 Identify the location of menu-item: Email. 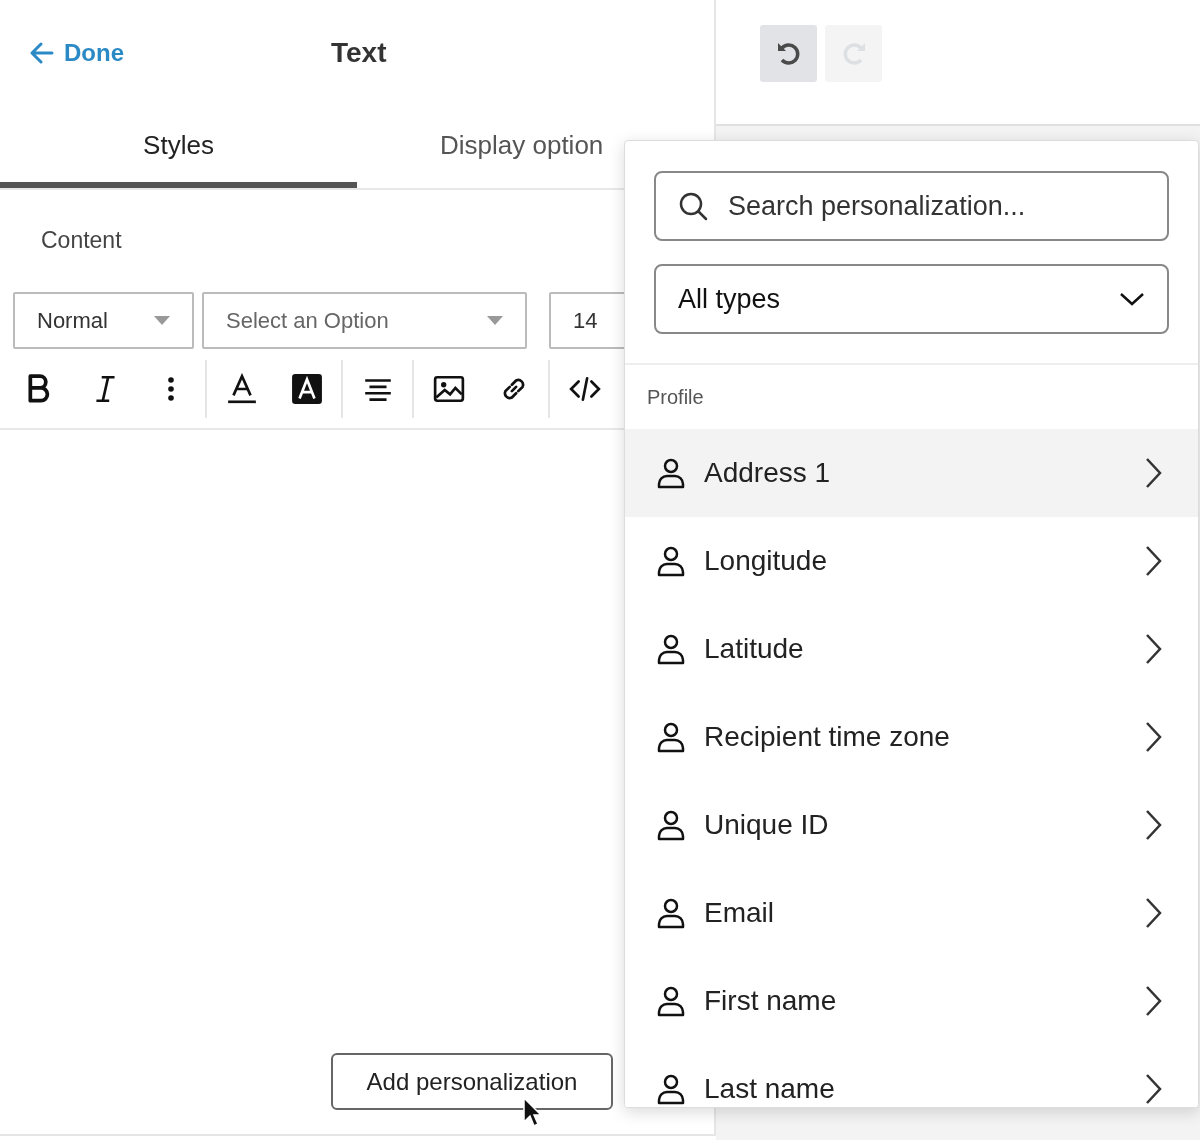
(911, 913).